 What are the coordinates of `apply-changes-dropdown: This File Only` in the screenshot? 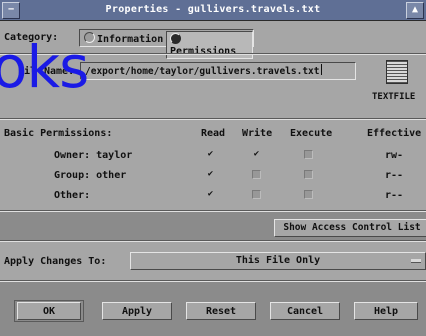 It's located at (278, 261).